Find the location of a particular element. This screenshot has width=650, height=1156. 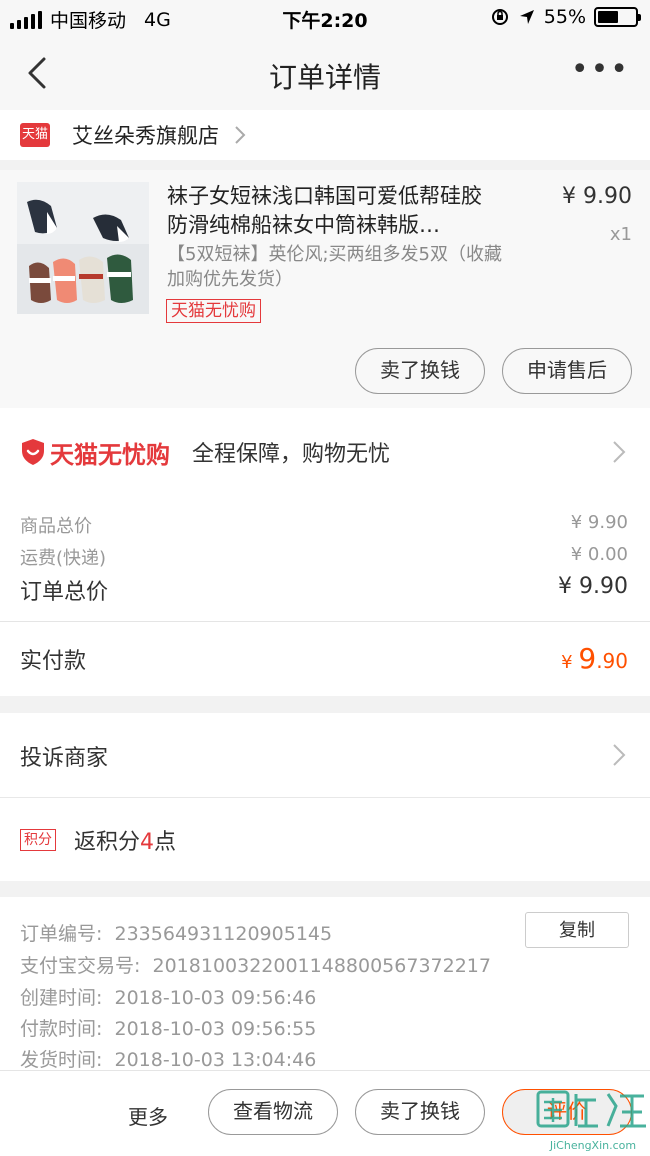

more-actions-link: 更多 is located at coordinates (148, 1115).